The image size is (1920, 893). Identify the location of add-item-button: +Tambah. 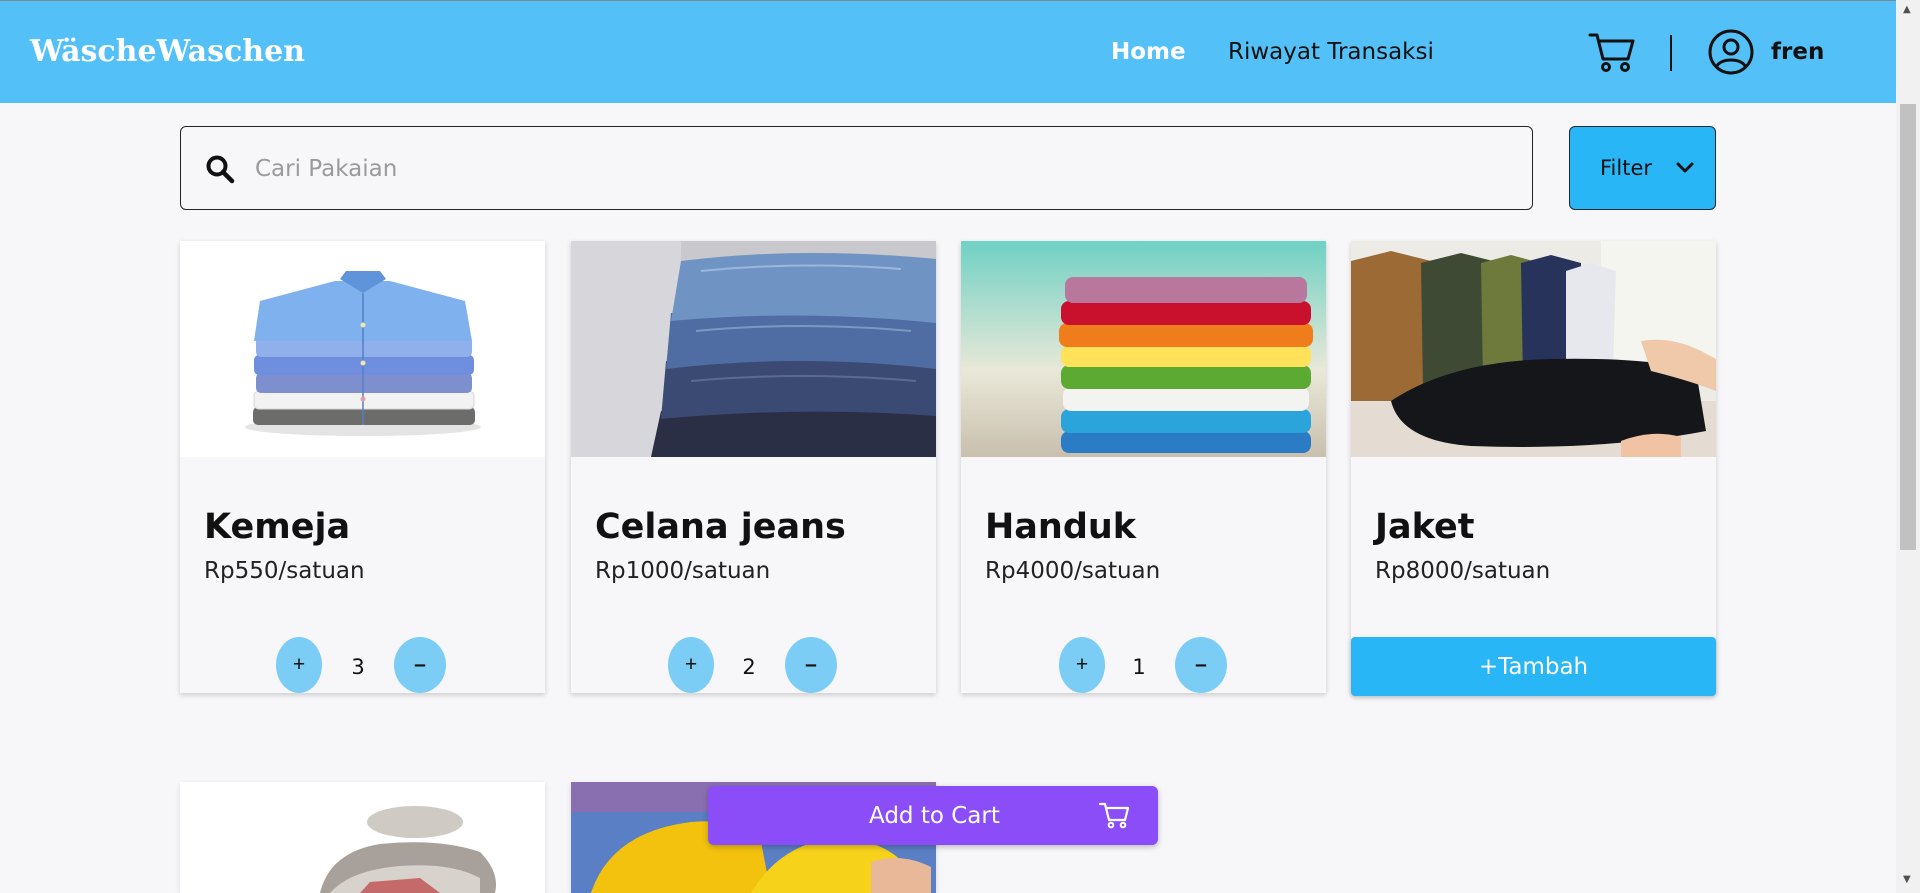
(1533, 666).